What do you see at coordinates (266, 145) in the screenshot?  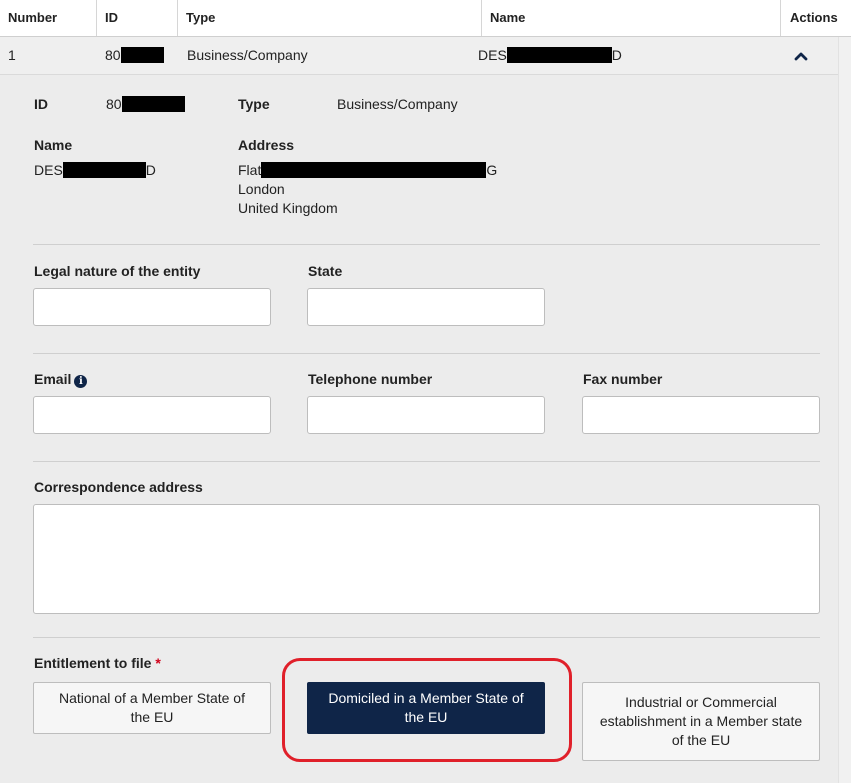 I see `address-label: Address` at bounding box center [266, 145].